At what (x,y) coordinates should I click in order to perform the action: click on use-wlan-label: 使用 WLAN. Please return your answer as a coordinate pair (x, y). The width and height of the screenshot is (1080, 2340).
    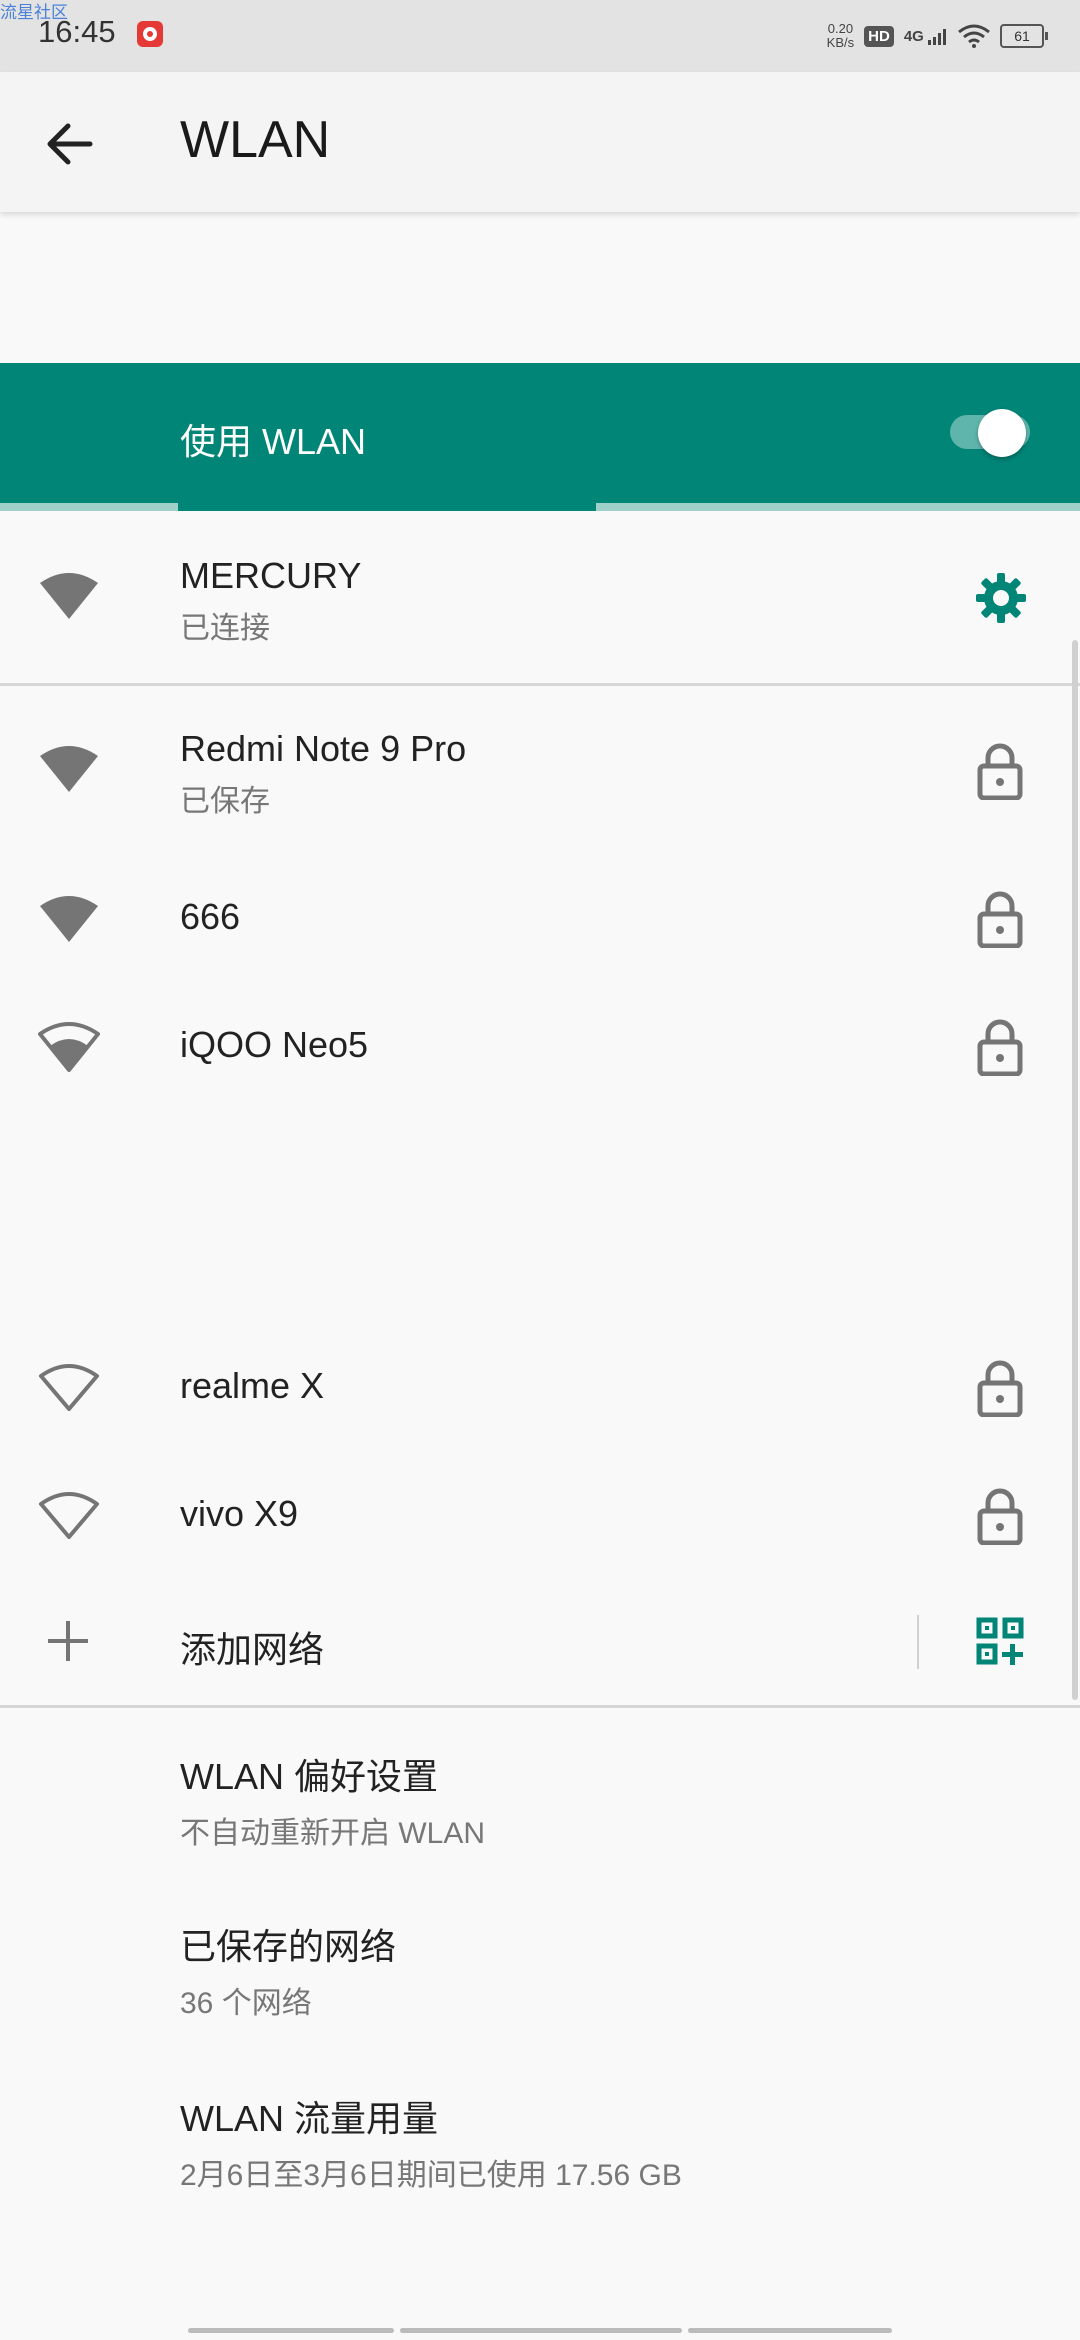
    Looking at the image, I should click on (273, 441).